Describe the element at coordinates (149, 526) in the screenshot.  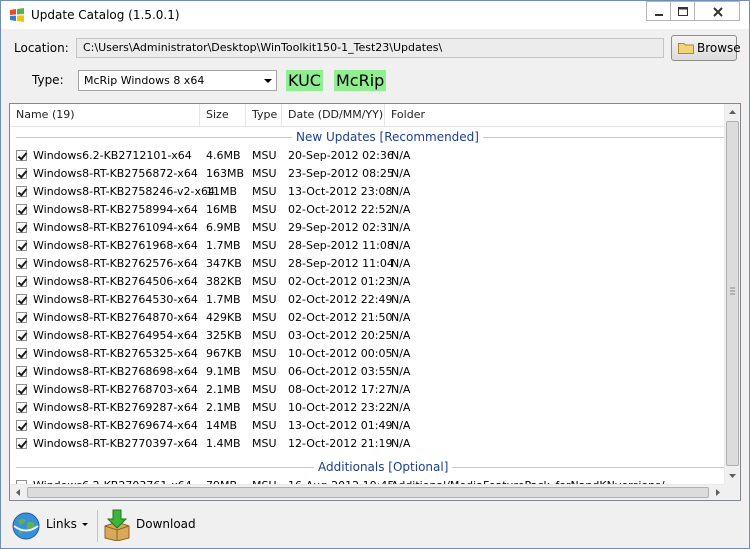
I see `download-button: Download` at that location.